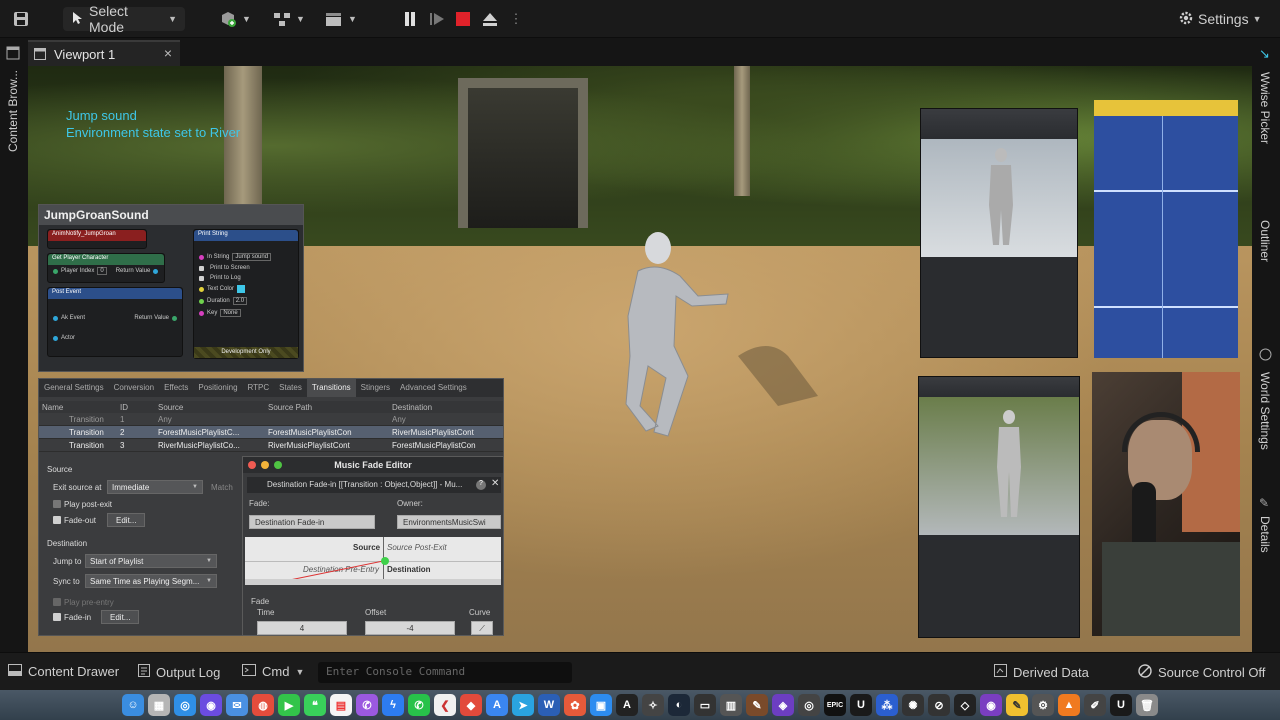 This screenshot has height=720, width=1280. What do you see at coordinates (124, 19) in the screenshot?
I see `select-mode-dropdown: Select Mode ▼` at bounding box center [124, 19].